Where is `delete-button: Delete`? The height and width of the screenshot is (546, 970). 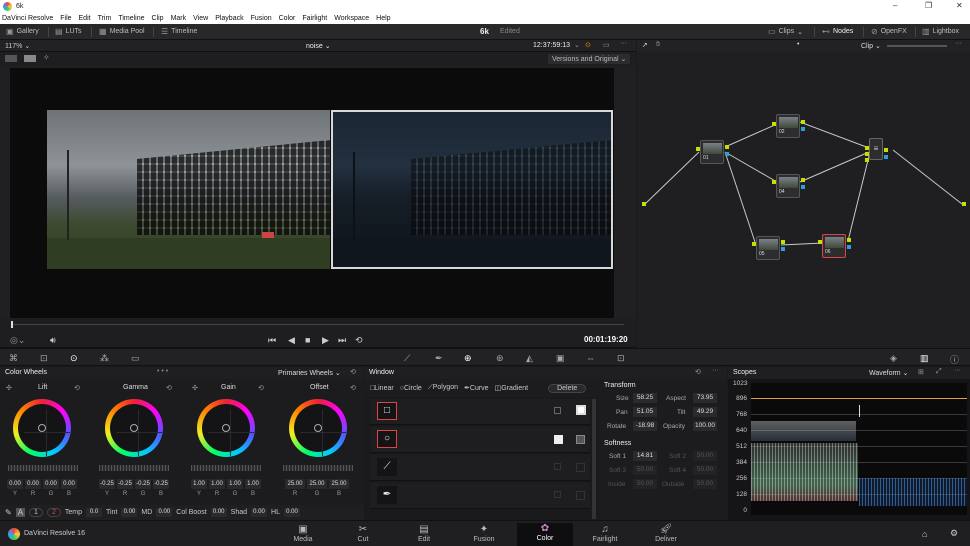
delete-button: Delete is located at coordinates (567, 388).